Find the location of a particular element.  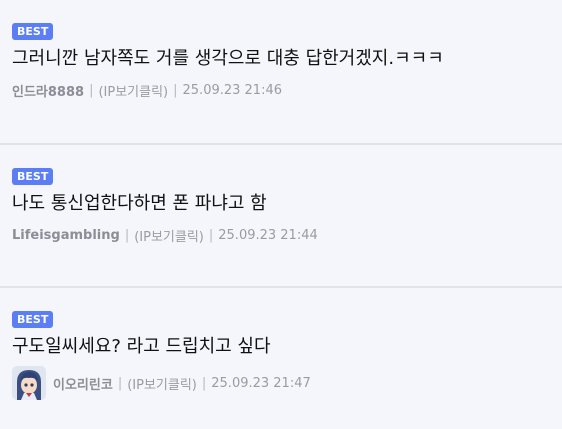

comment-meta: 인드라8888 | (IP보기클릭) | 25.09.23 21:46 is located at coordinates (281, 90).